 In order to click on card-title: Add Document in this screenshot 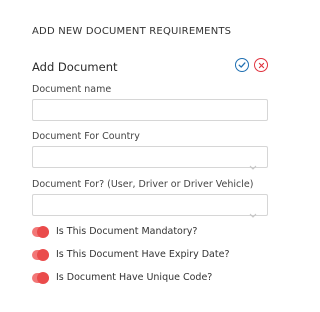, I will do `click(75, 67)`.